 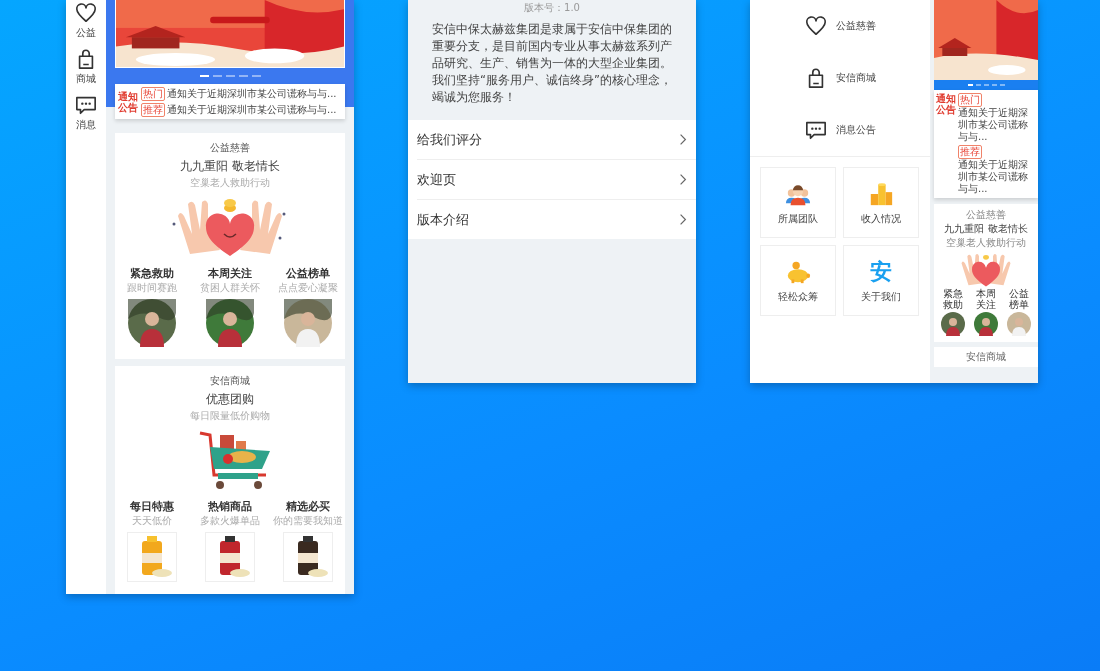 I want to click on column-subtitle: 多款火爆单品, so click(x=230, y=521).